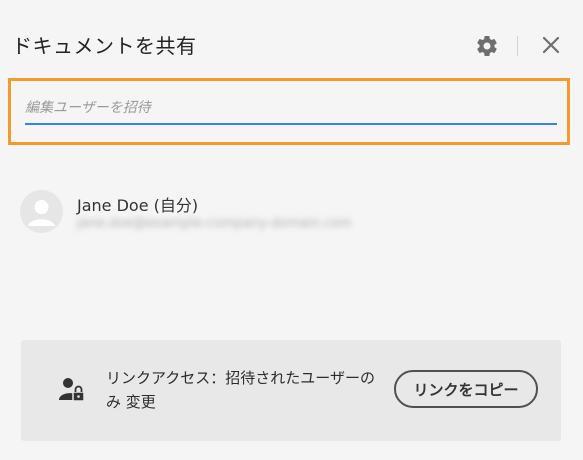 This screenshot has height=460, width=583. Describe the element at coordinates (466, 389) in the screenshot. I see `copy-link-button: リンクをコピー` at that location.